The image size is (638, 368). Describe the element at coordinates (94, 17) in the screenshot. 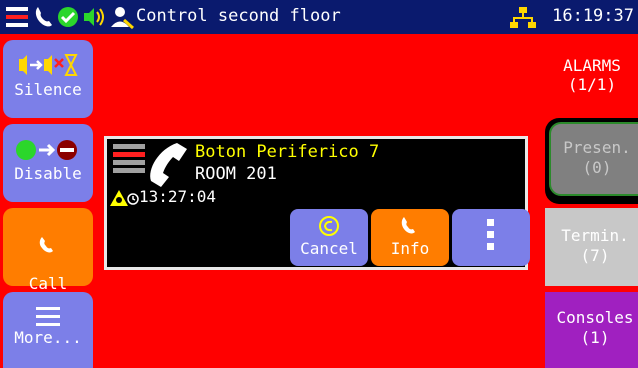

I see `speaker-icon` at that location.